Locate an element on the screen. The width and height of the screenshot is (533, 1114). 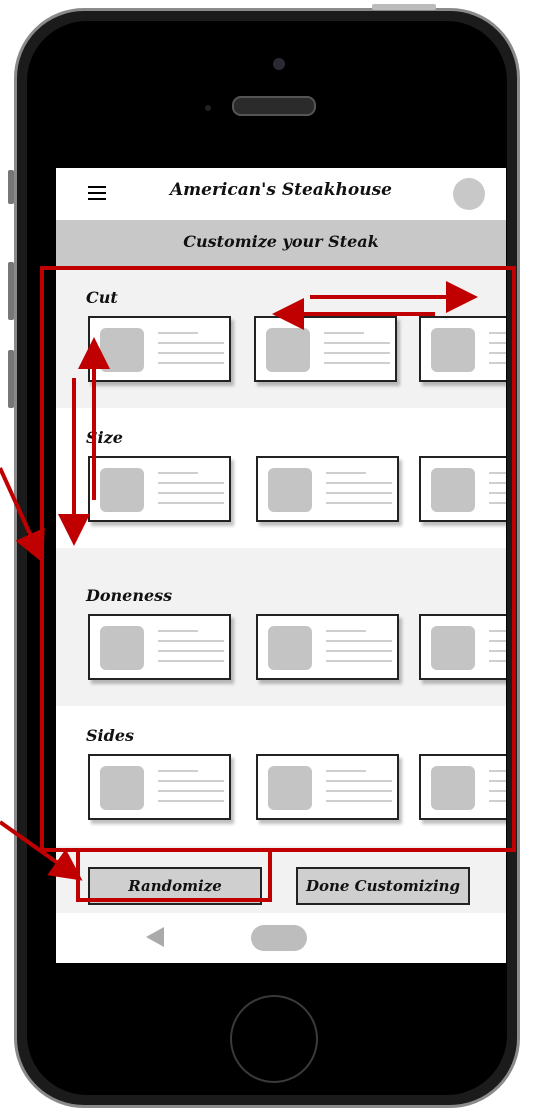
power-button is located at coordinates (404, 7).